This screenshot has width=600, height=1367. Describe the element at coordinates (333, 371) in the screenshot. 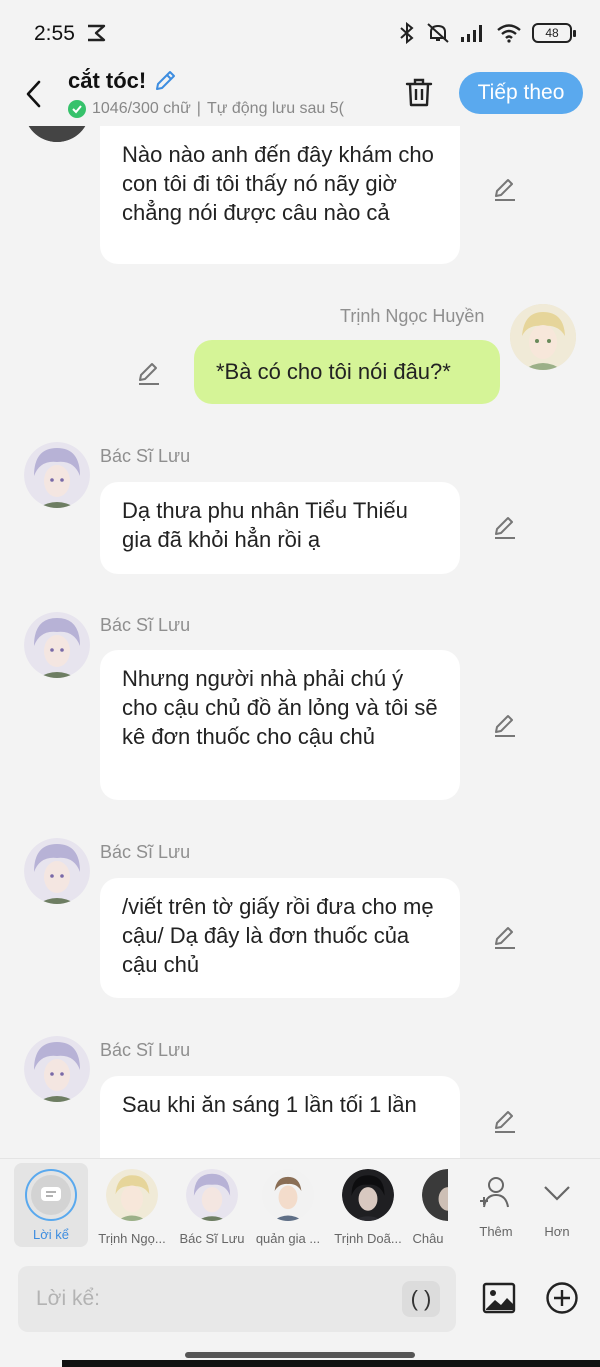

I see `message-text: *Bà có cho tôi nói đâu?*` at that location.